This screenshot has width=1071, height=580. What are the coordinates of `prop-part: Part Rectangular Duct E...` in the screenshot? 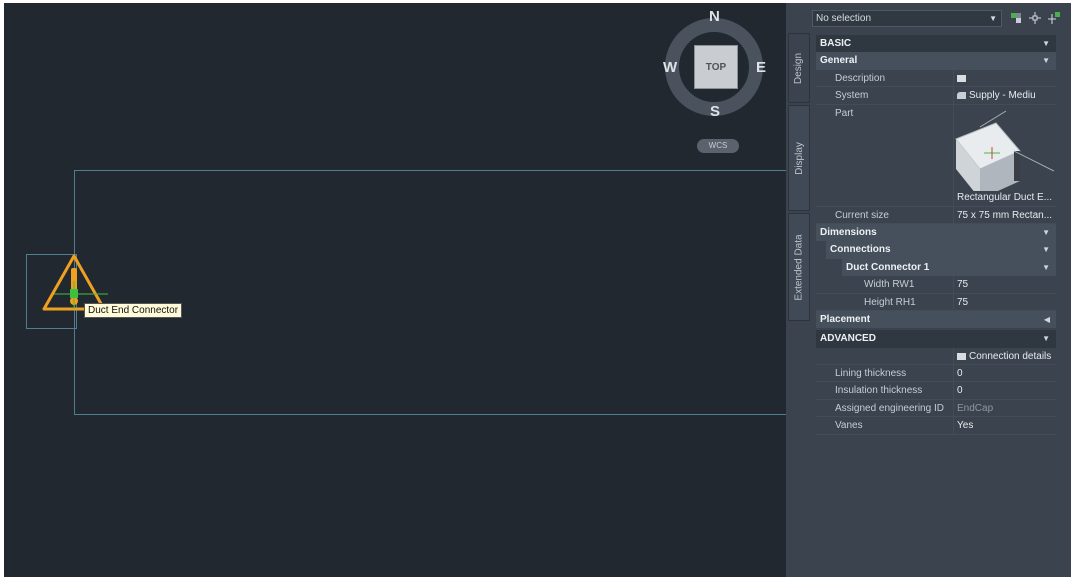 It's located at (936, 155).